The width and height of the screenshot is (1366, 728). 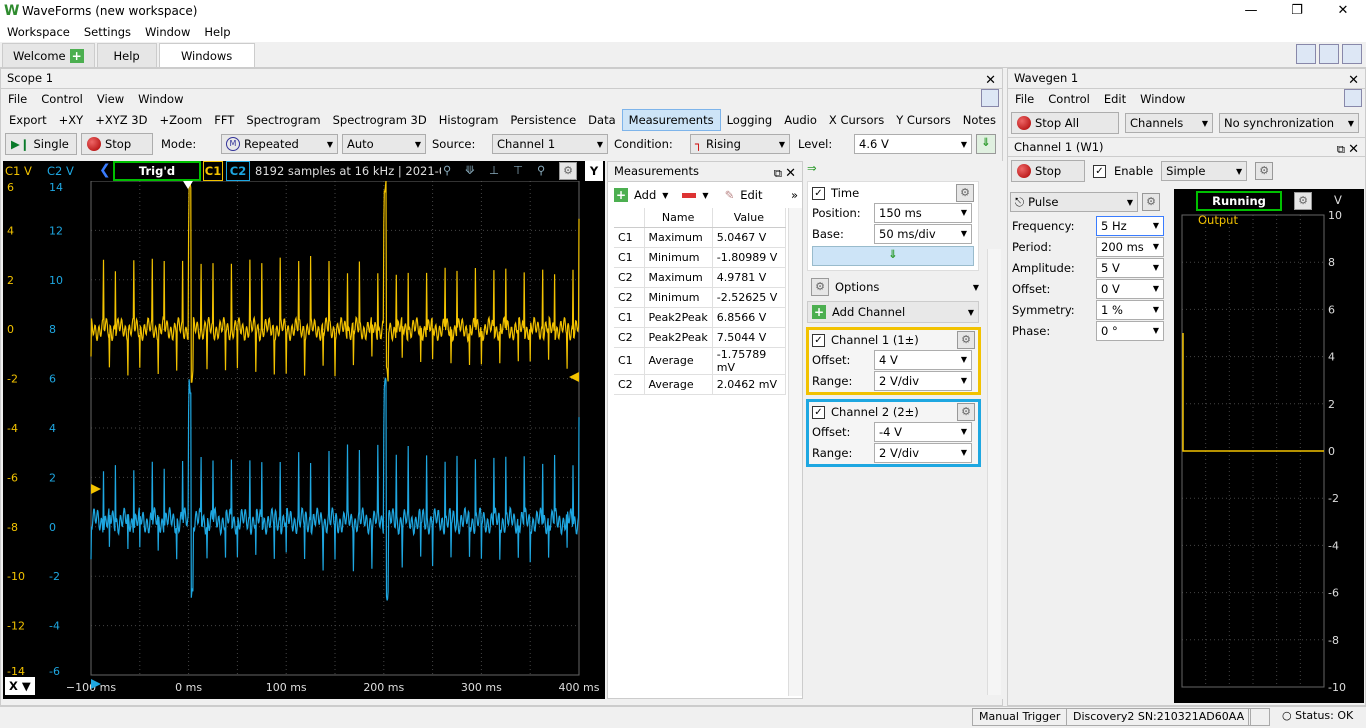 What do you see at coordinates (751, 195) in the screenshot?
I see `edit-measurement-button: Edit` at bounding box center [751, 195].